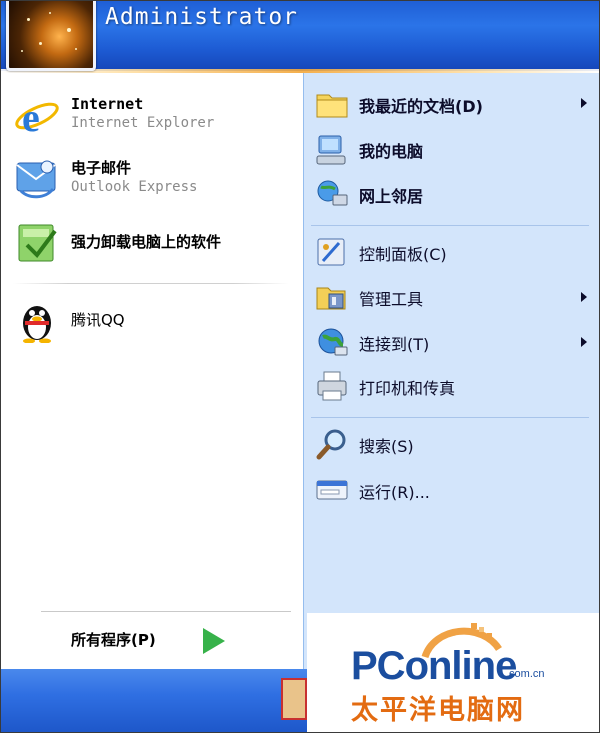  What do you see at coordinates (333, 342) in the screenshot?
I see `connect-globe-icon` at bounding box center [333, 342].